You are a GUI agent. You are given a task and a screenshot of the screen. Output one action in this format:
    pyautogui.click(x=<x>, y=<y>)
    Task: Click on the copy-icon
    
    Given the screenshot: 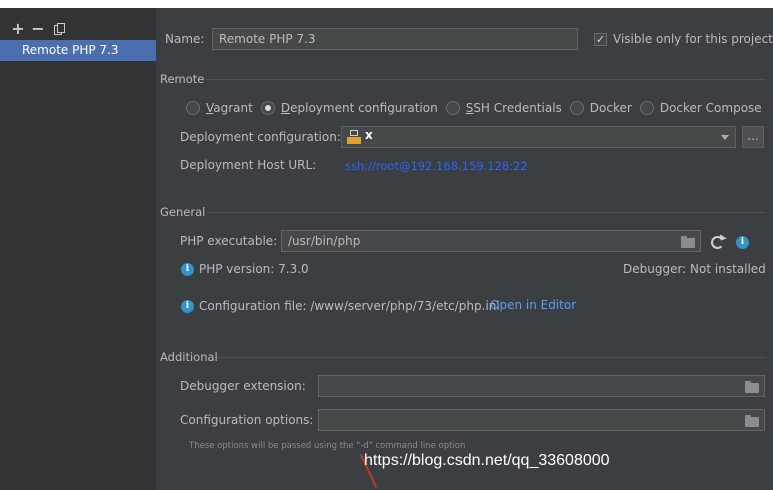 What is the action you would take?
    pyautogui.click(x=60, y=29)
    